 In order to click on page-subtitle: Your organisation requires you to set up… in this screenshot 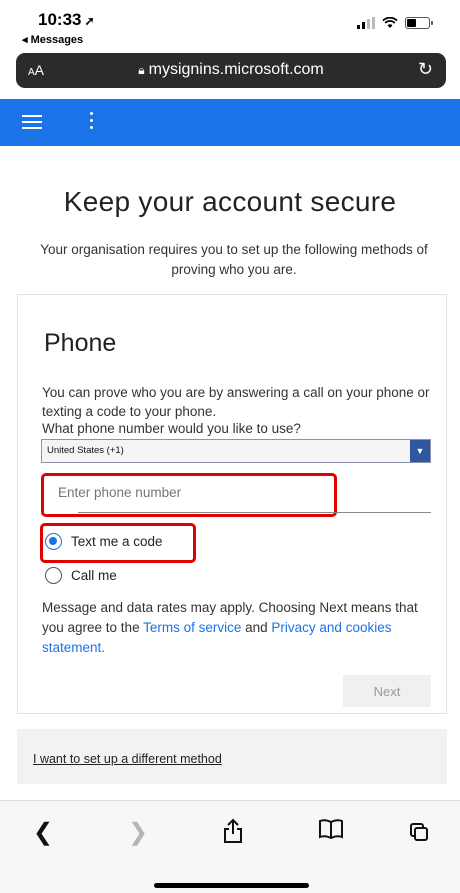, I will do `click(234, 259)`.